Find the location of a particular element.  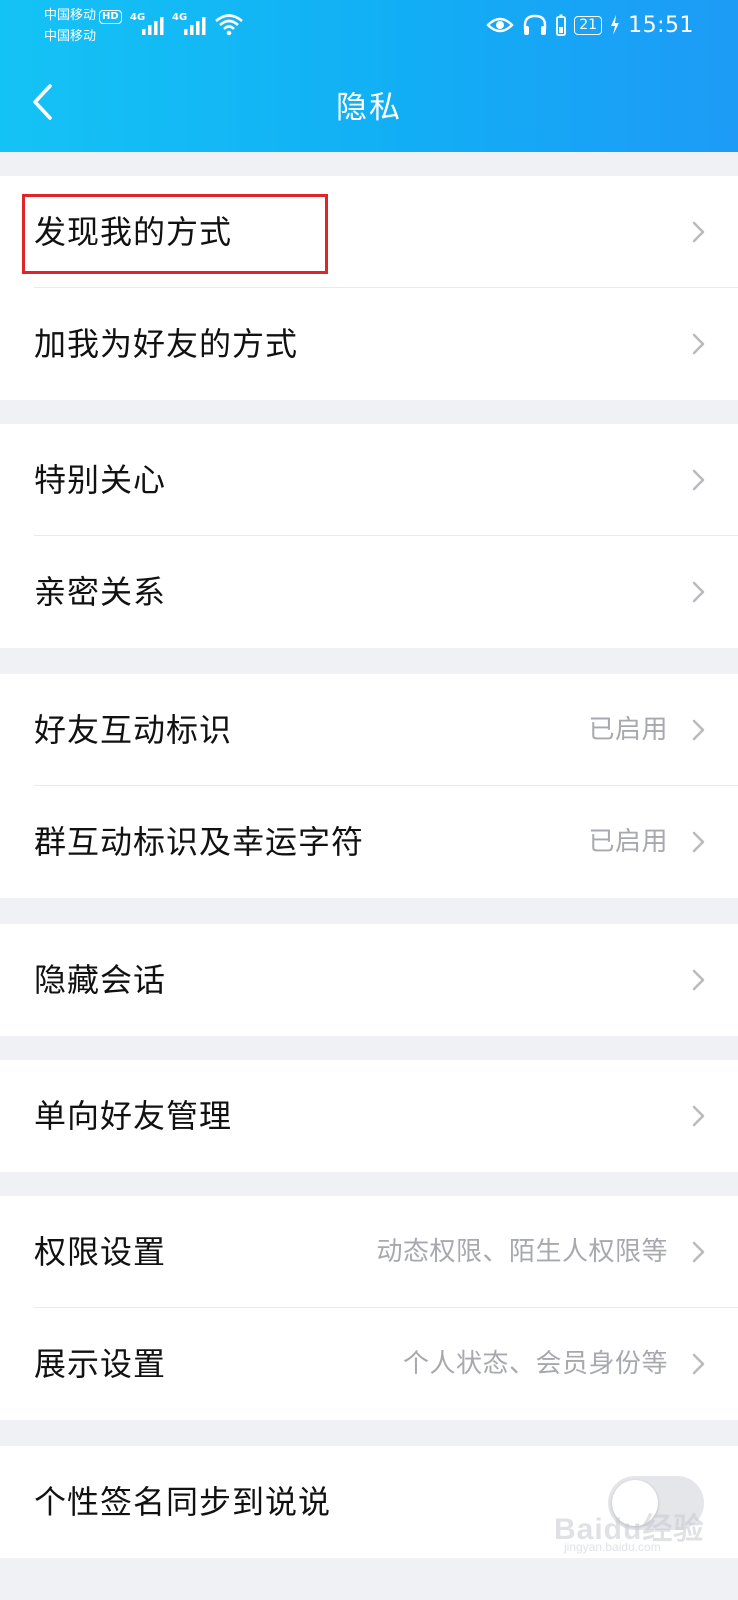

row-label: 展示设置 is located at coordinates (100, 1364).